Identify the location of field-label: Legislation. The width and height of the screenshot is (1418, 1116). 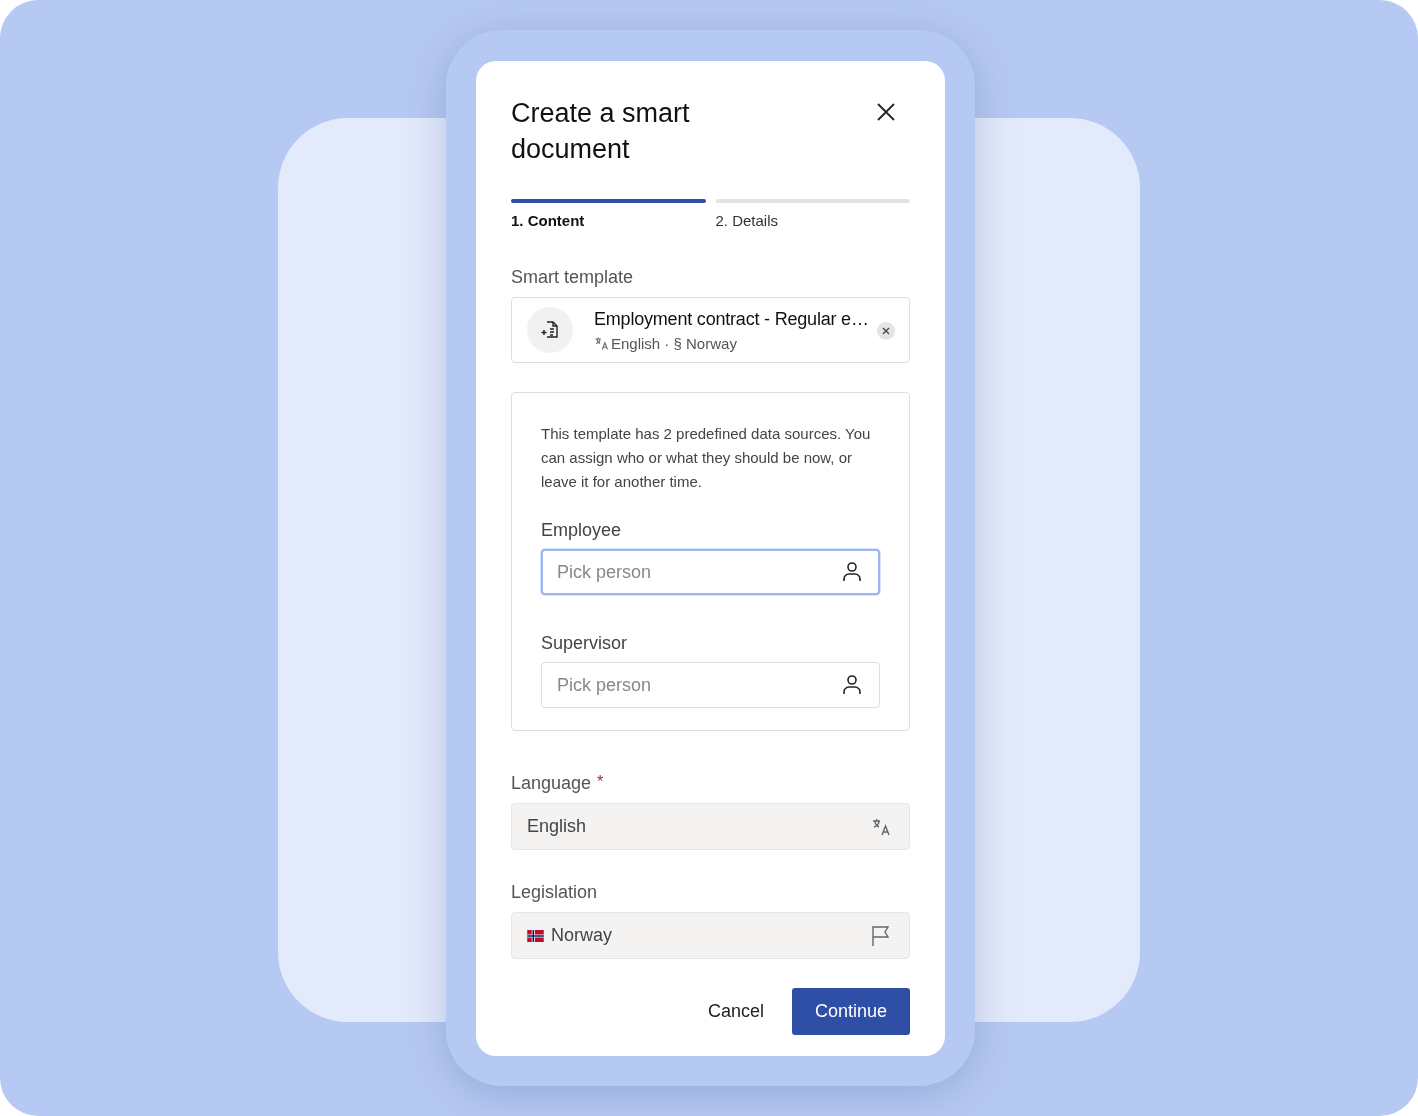
(554, 892).